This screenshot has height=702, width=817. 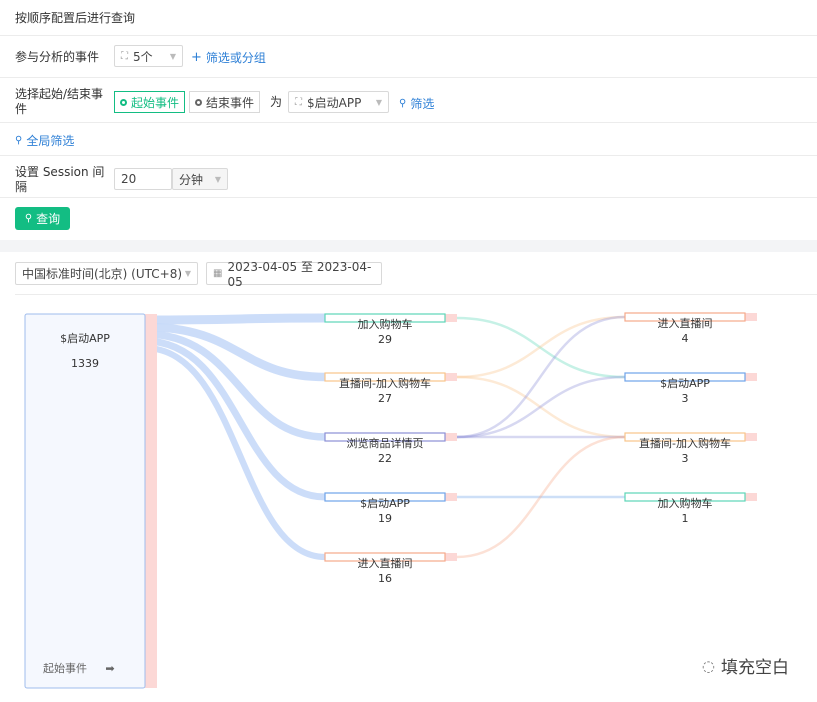 What do you see at coordinates (143, 56) in the screenshot?
I see `events-count: 5个` at bounding box center [143, 56].